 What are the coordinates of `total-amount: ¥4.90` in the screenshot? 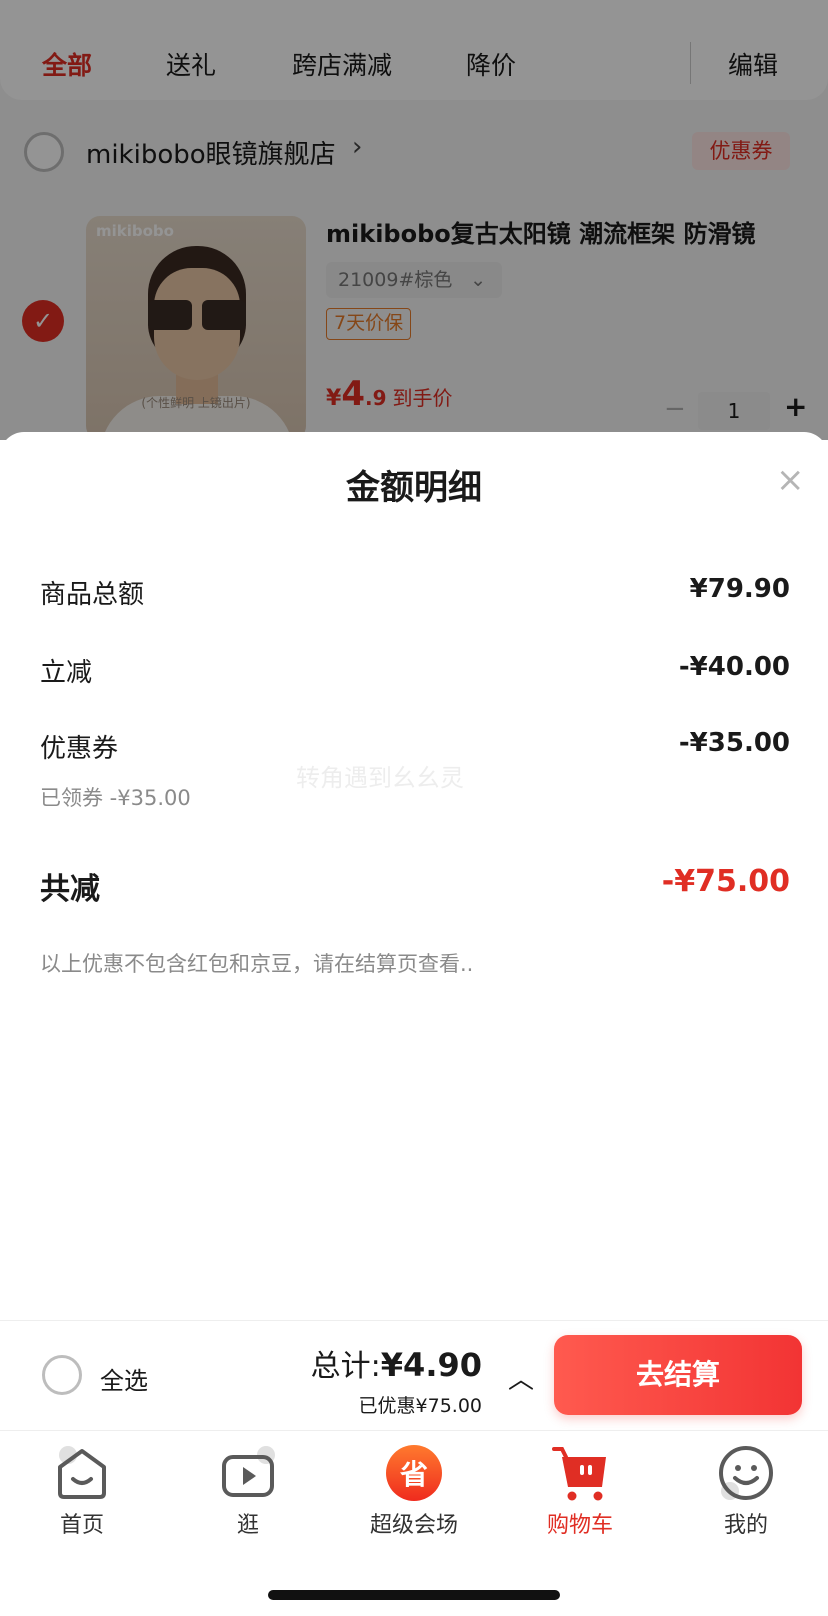 It's located at (431, 1365).